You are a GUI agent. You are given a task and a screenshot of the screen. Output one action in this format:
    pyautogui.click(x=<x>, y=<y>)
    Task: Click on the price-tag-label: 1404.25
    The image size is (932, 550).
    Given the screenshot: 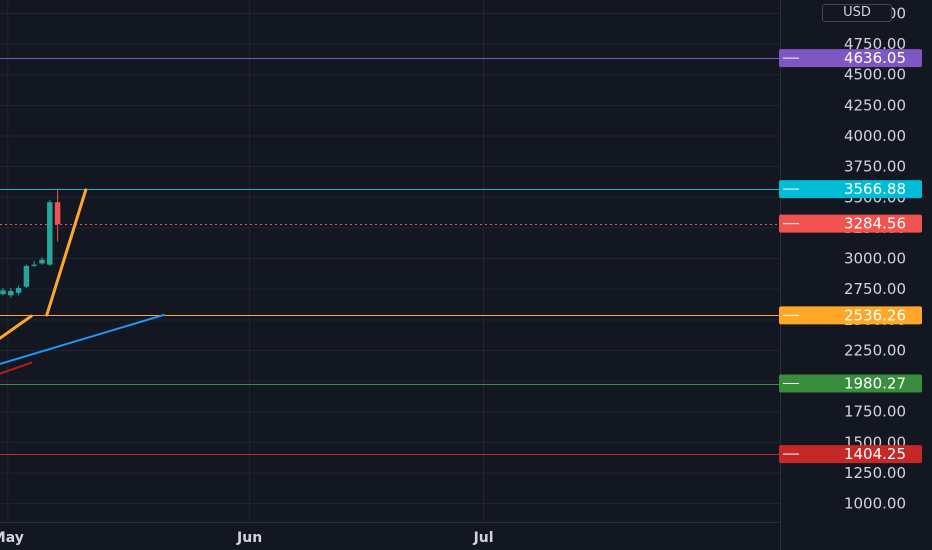 What is the action you would take?
    pyautogui.click(x=875, y=454)
    